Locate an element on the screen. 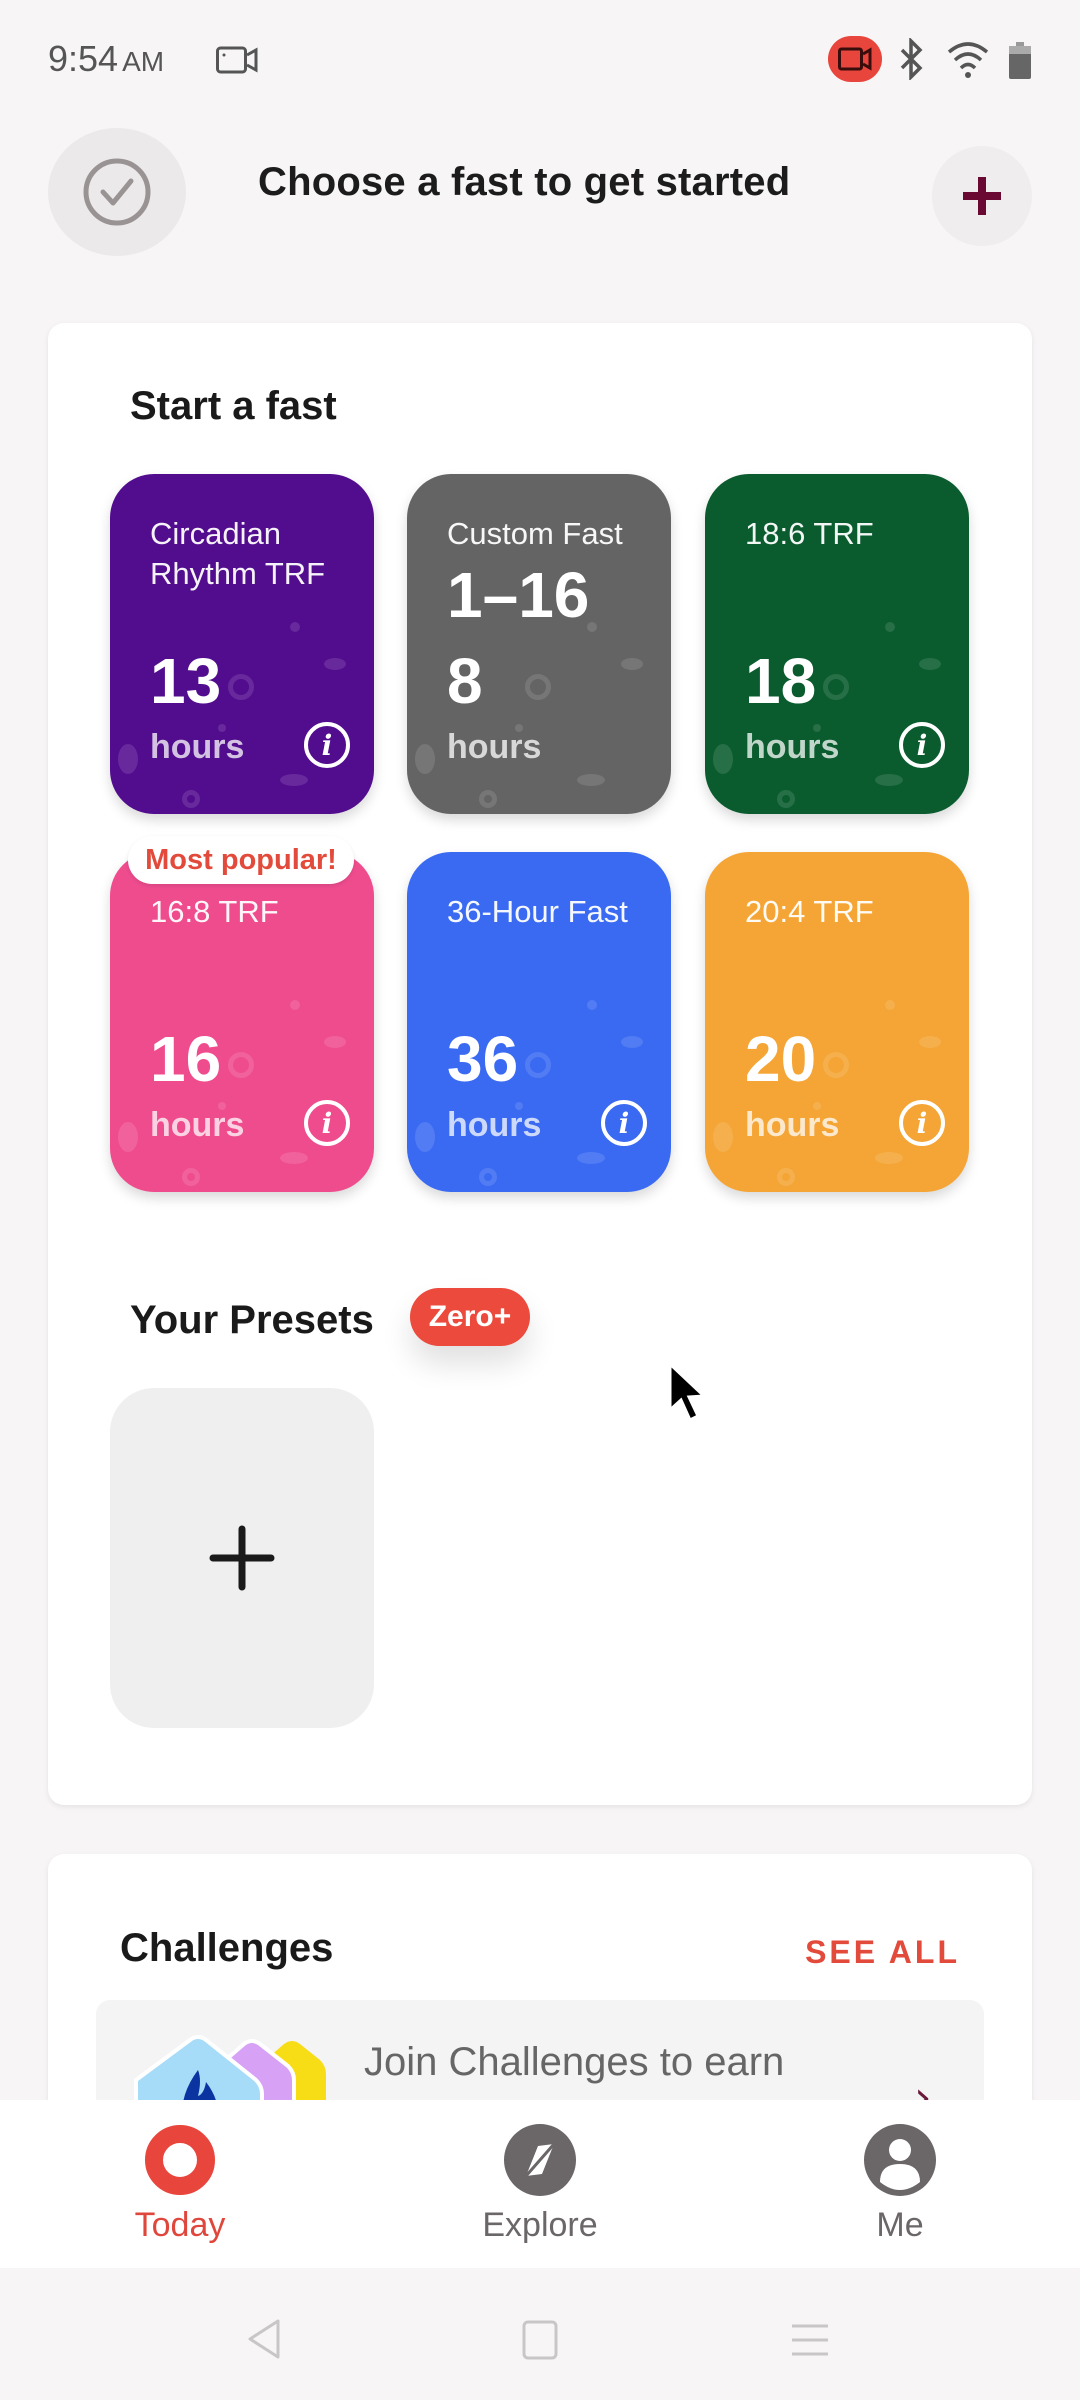 Image resolution: width=1080 pixels, height=2400 pixels. fast-card: Circadian Rhythm TRF 13 hours i is located at coordinates (242, 644).